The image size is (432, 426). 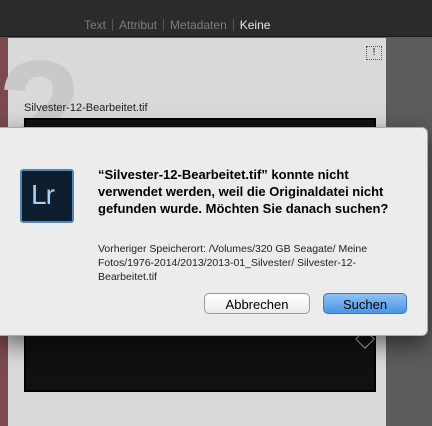 I want to click on lightroom-icon-label: Lr, so click(x=43, y=194).